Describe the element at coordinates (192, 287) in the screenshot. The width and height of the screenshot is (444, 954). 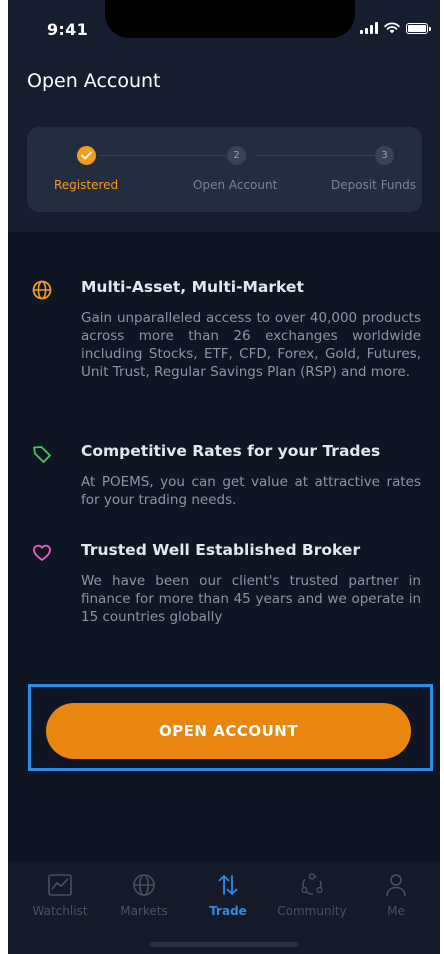
I see `feature-title: Multi-Asset, Multi-Market` at that location.